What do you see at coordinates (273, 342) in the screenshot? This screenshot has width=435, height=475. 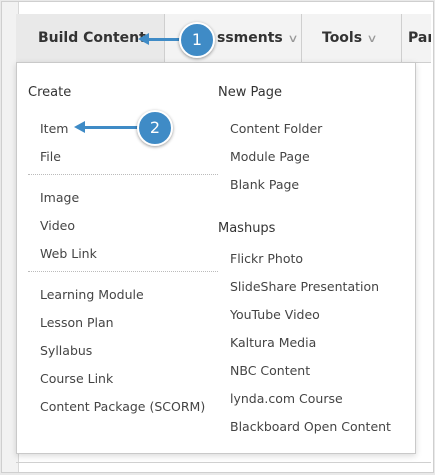 I see `menu-item-kaltura-media: Kaltura Media` at bounding box center [273, 342].